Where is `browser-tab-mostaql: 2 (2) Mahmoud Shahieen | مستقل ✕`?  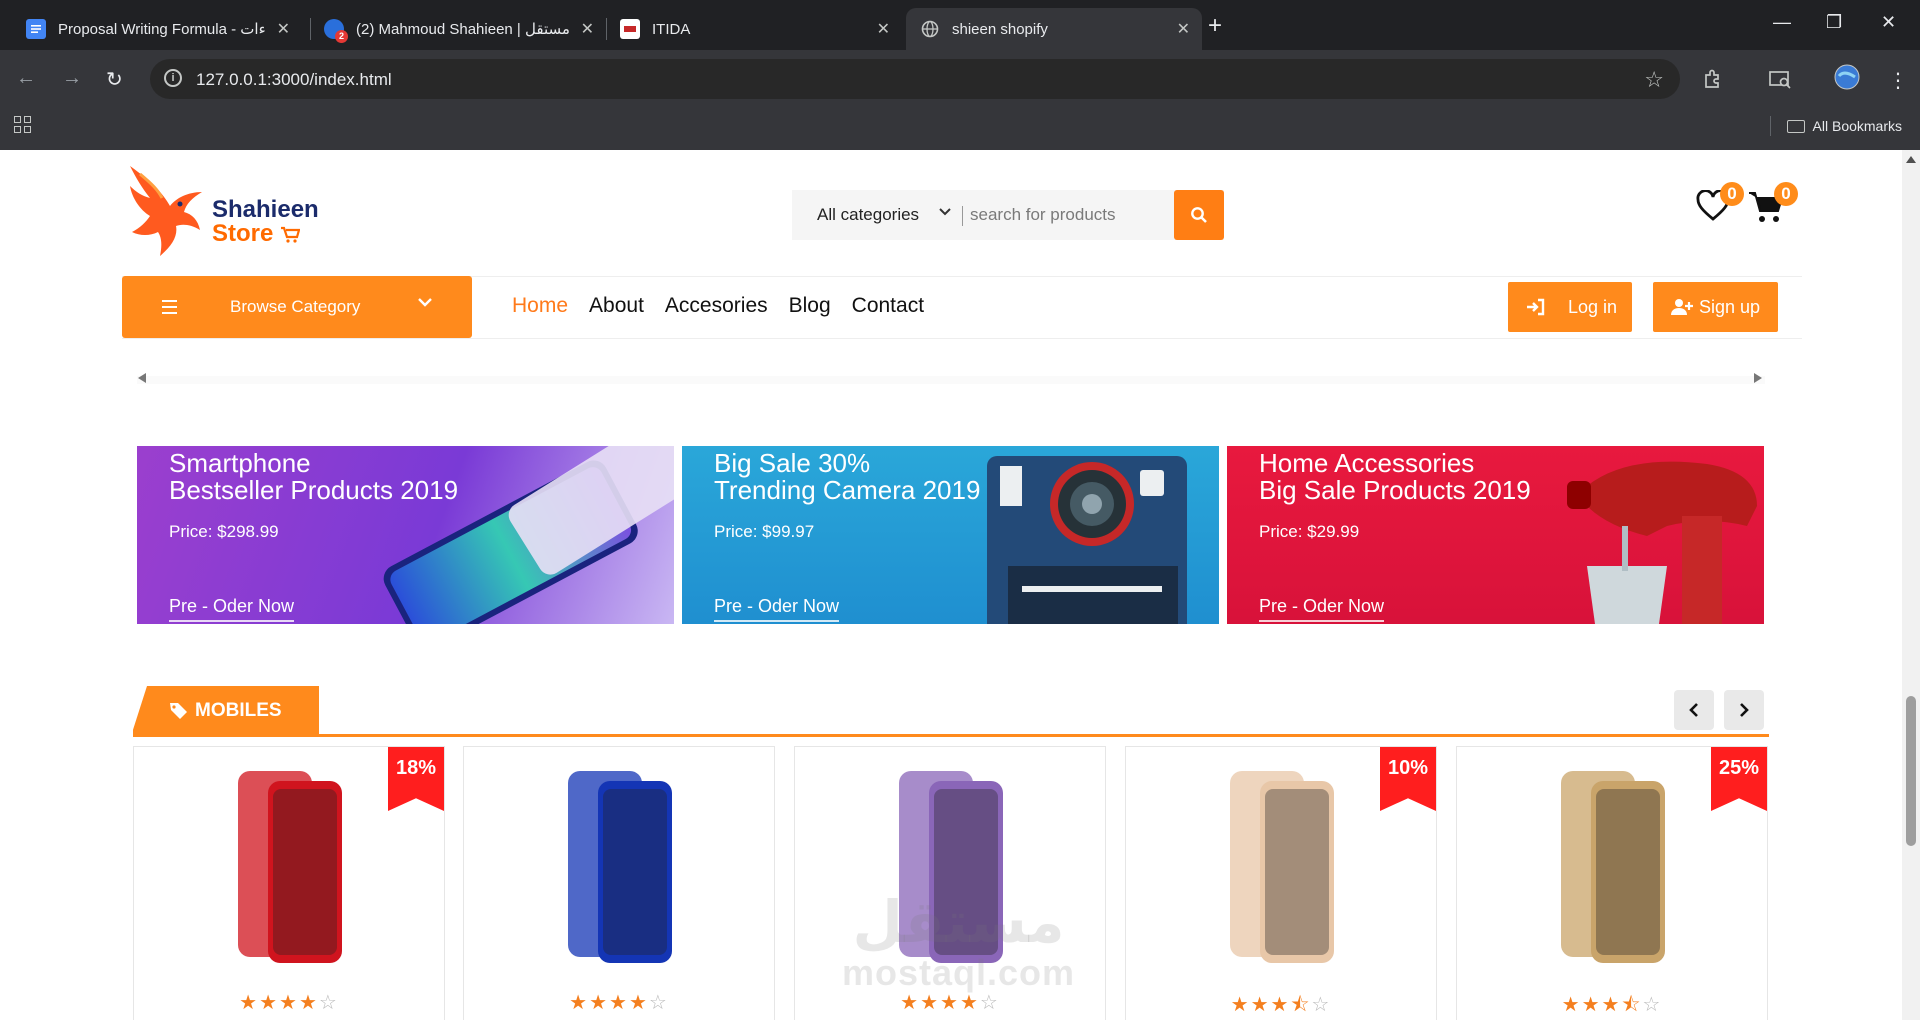
browser-tab-mostaql: 2 (2) Mahmoud Shahieen | مستقل ✕ is located at coordinates (458, 29).